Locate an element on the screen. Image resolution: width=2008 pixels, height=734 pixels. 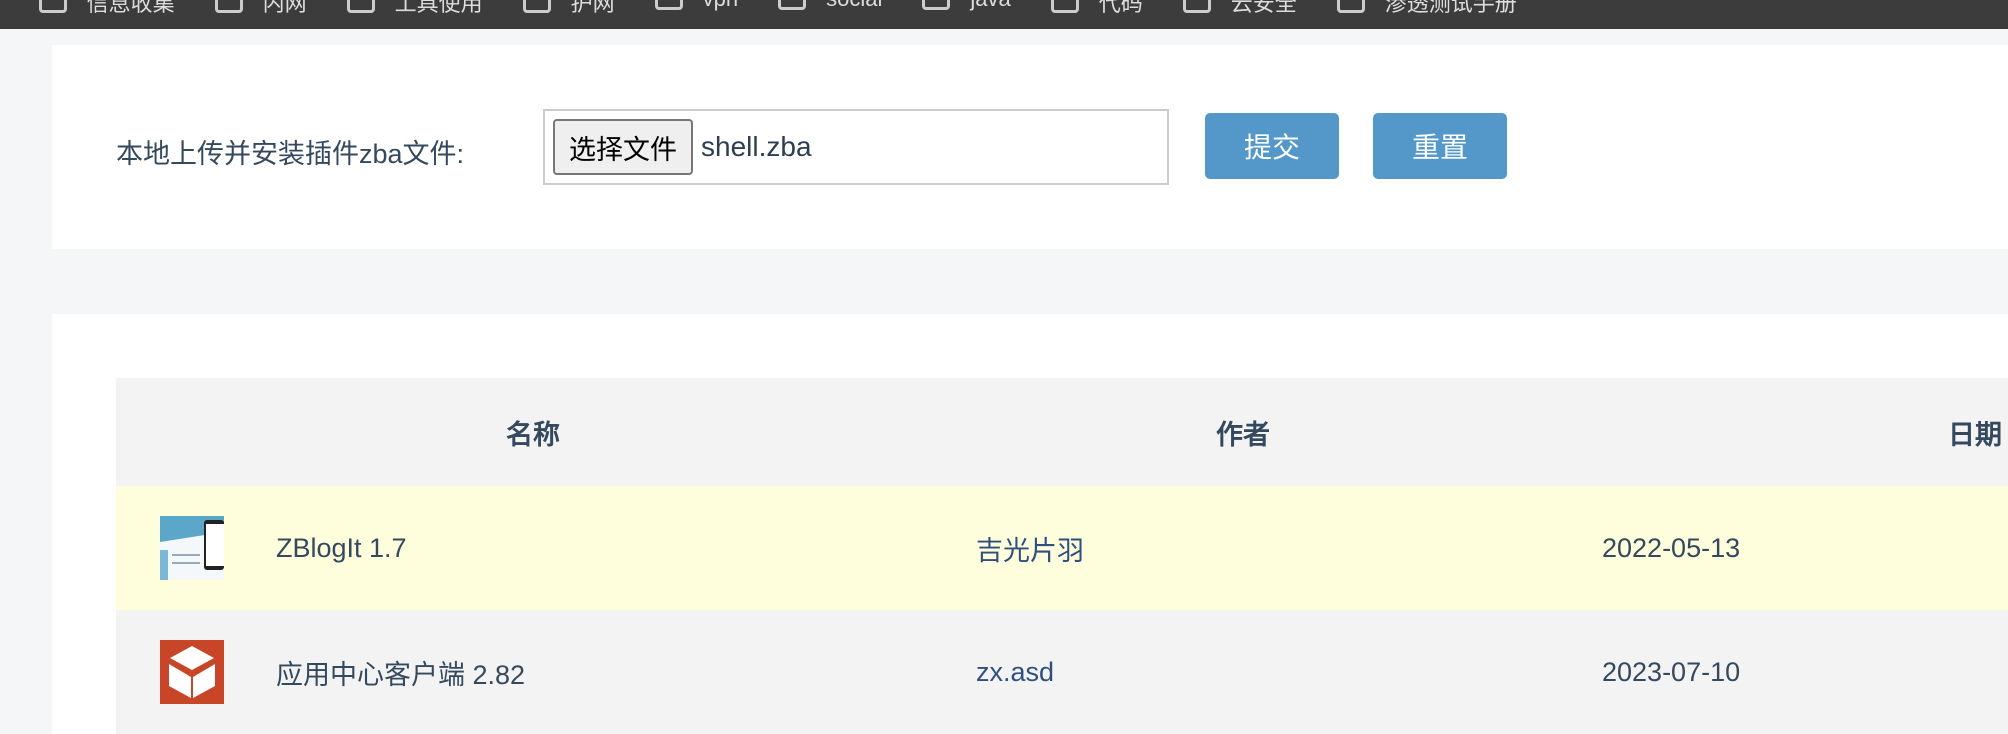
upload-label: 本地上传并安装插件zba文件: is located at coordinates (290, 154).